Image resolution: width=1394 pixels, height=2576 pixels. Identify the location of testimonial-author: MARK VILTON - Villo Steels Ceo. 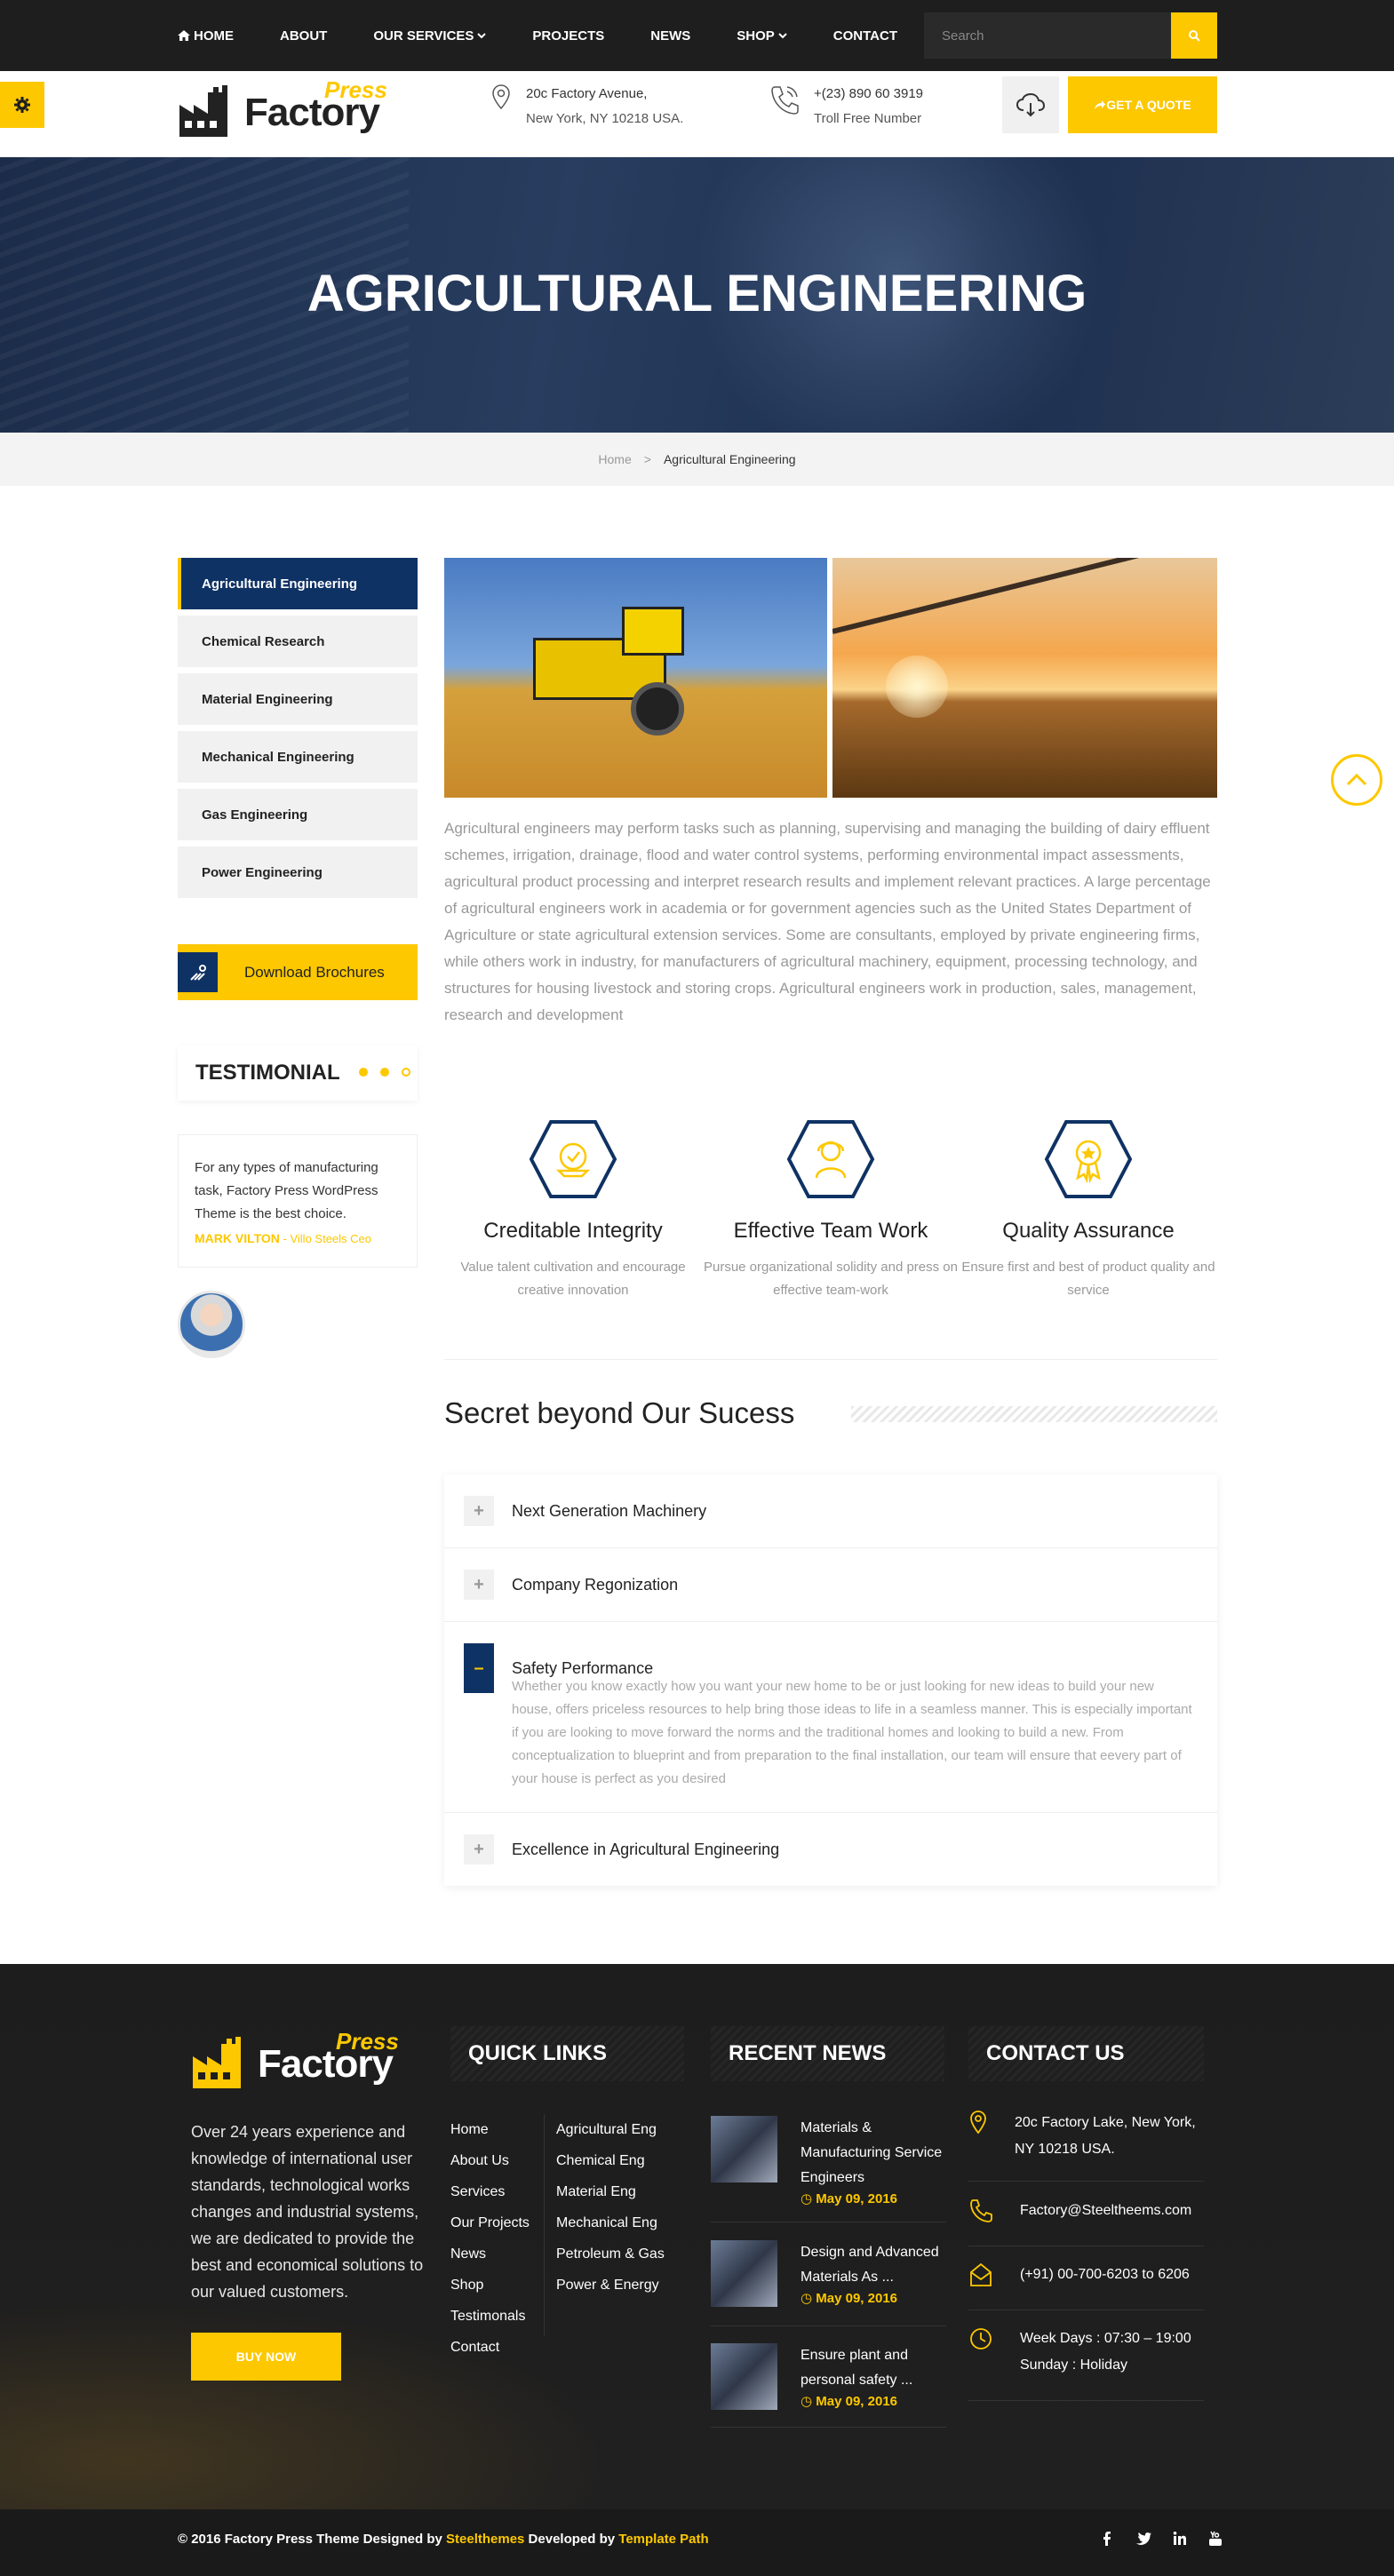
(298, 1238).